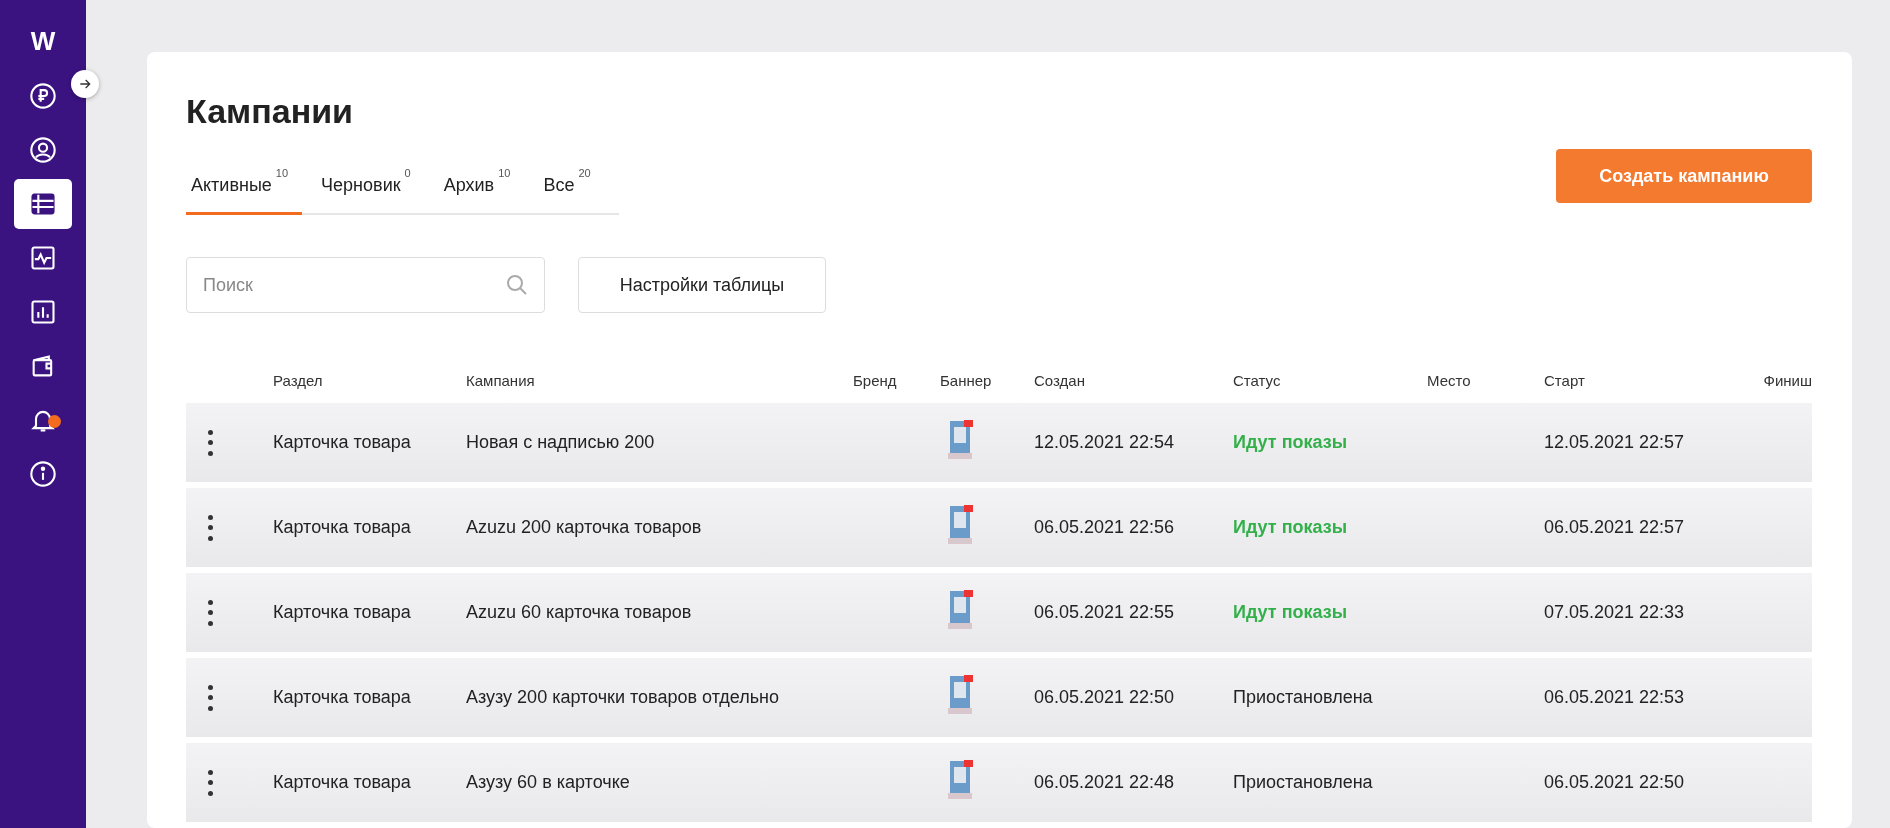 The height and width of the screenshot is (828, 1890). Describe the element at coordinates (1449, 380) in the screenshot. I see `column-header: Место` at that location.